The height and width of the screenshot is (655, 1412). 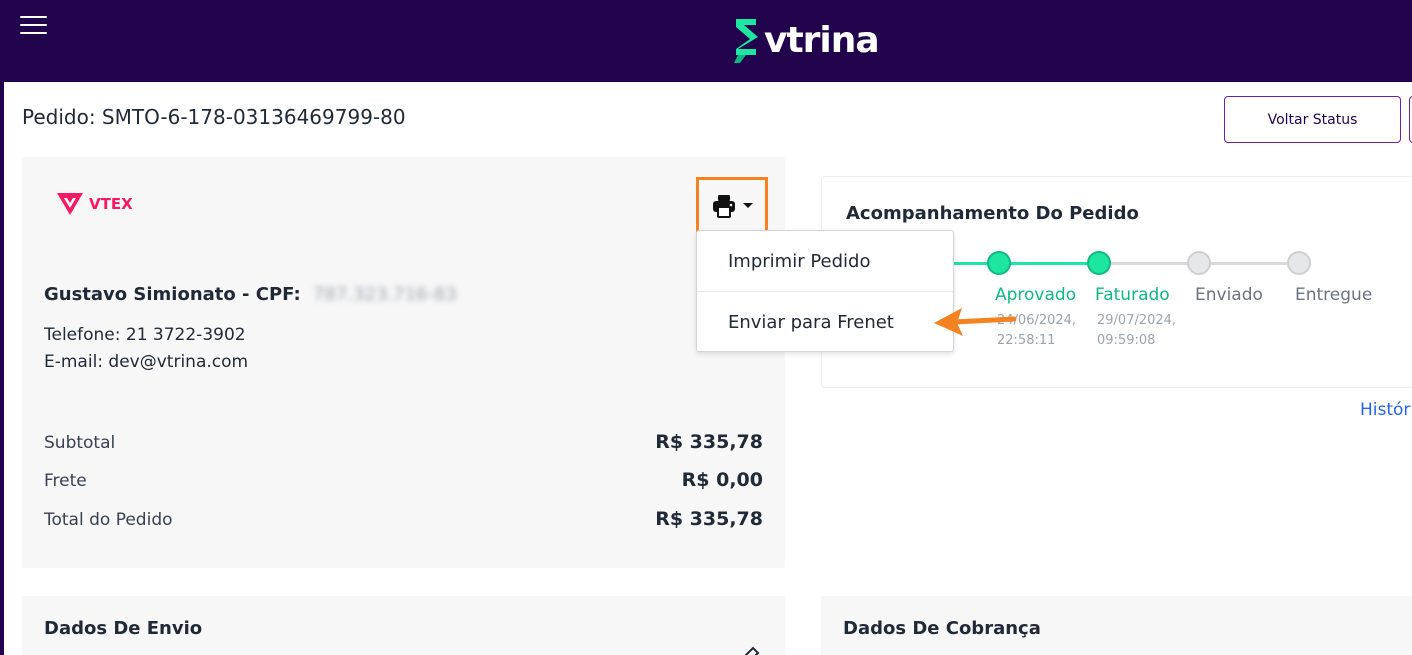 I want to click on print-dropdown-menu: Imprimir Pedido Enviar para Frenet, so click(x=825, y=291).